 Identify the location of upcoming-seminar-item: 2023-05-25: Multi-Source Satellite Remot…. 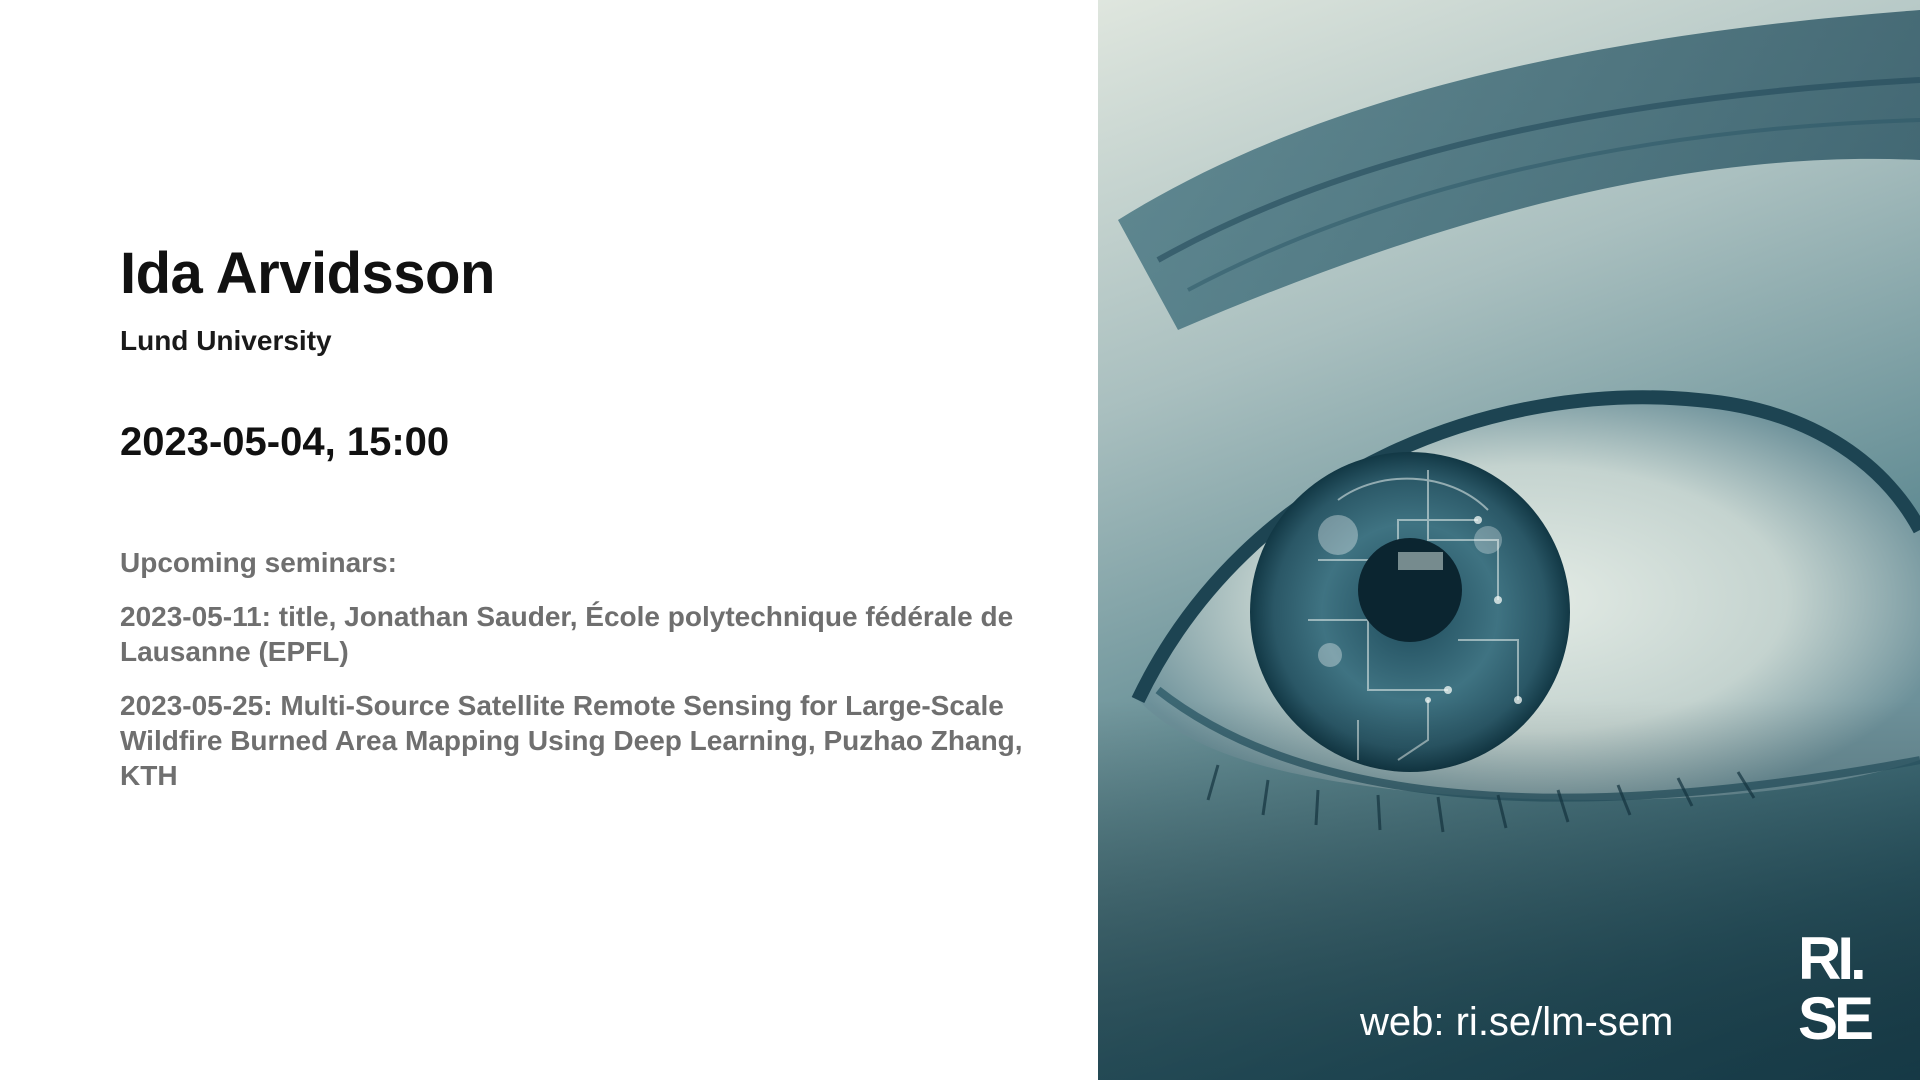
(571, 740).